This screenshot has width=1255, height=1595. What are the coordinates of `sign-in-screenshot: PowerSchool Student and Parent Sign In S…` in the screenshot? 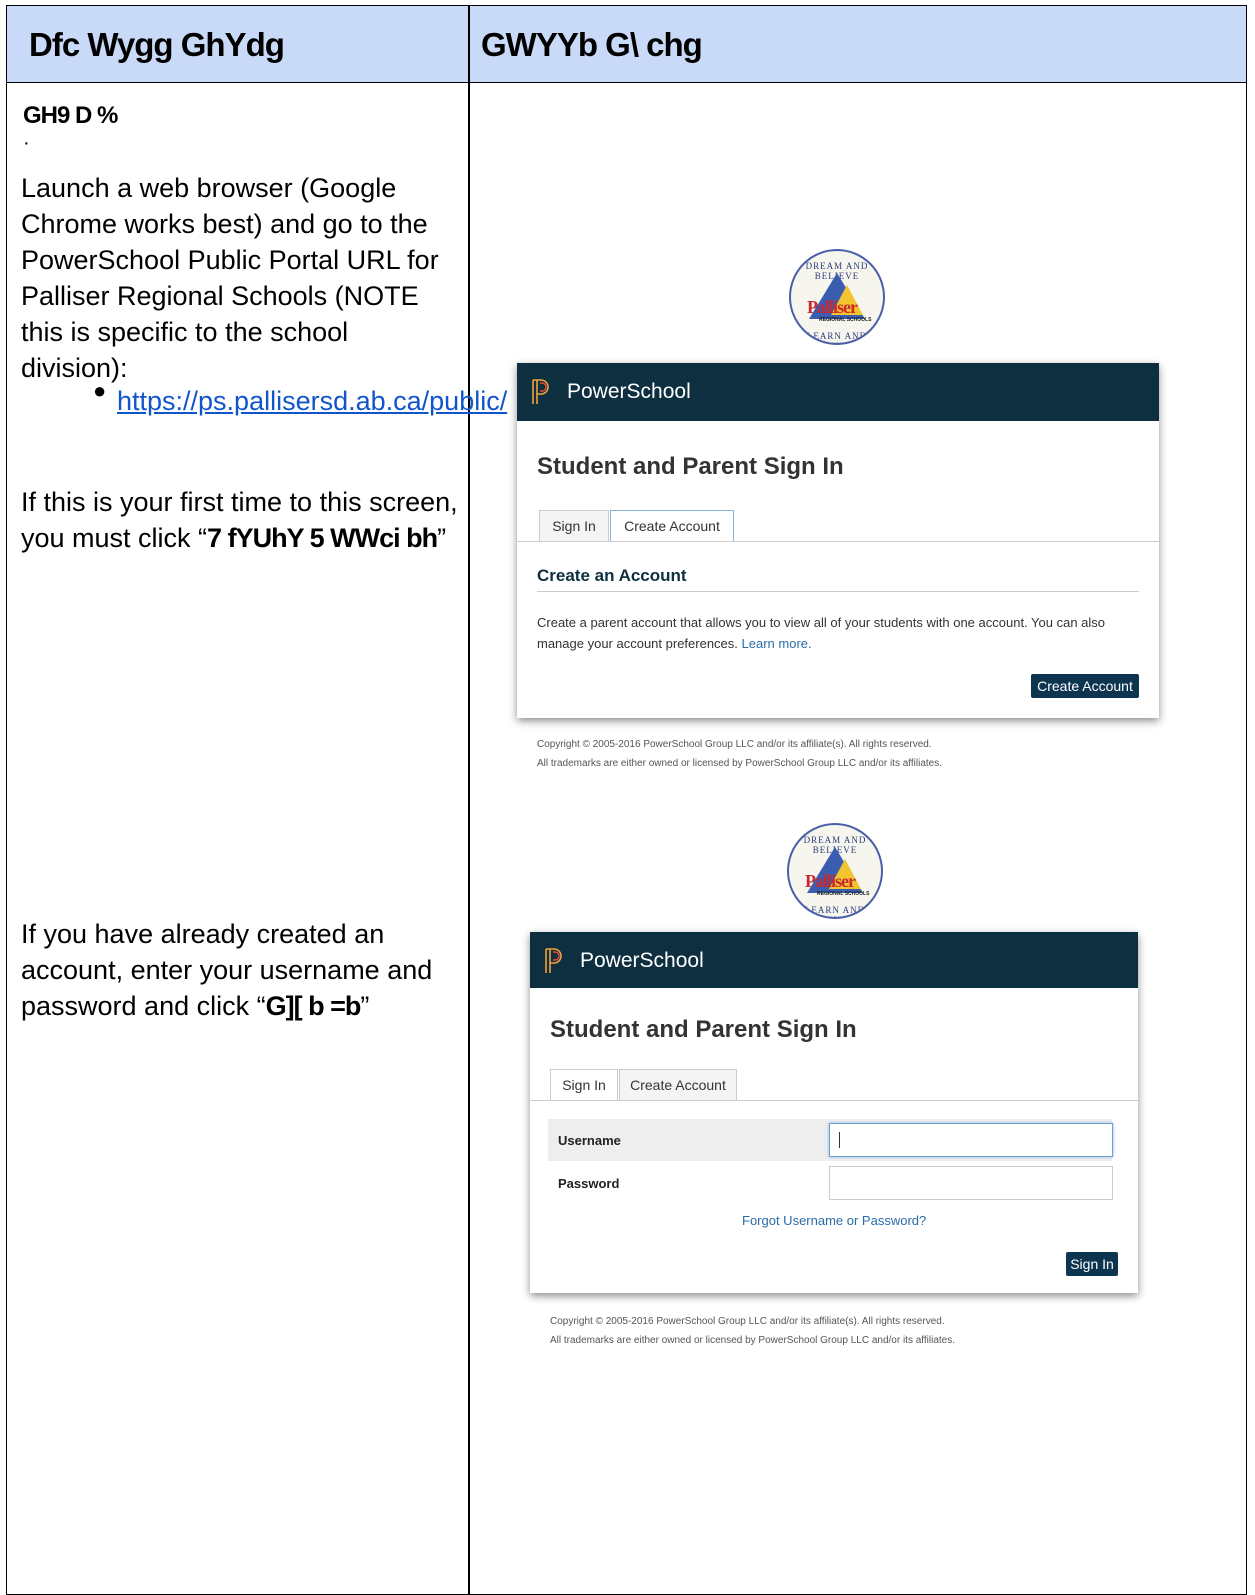 It's located at (834, 1112).